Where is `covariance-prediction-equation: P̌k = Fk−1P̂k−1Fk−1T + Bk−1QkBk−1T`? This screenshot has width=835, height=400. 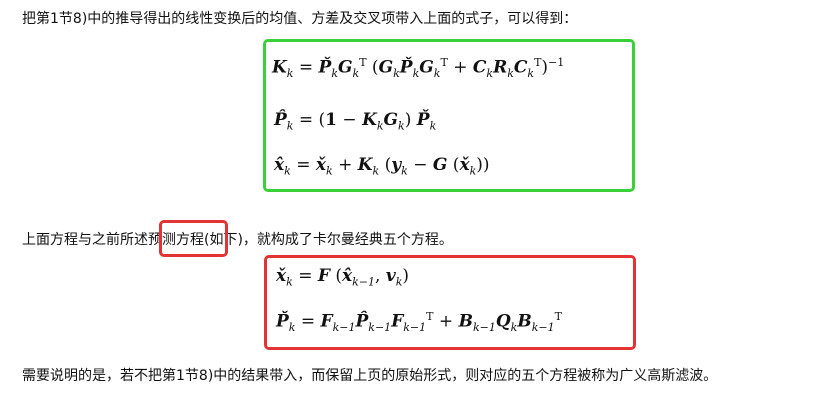 covariance-prediction-equation: P̌k = Fk−1P̂k−1Fk−1T + Bk−1QkBk−1T is located at coordinates (419, 322).